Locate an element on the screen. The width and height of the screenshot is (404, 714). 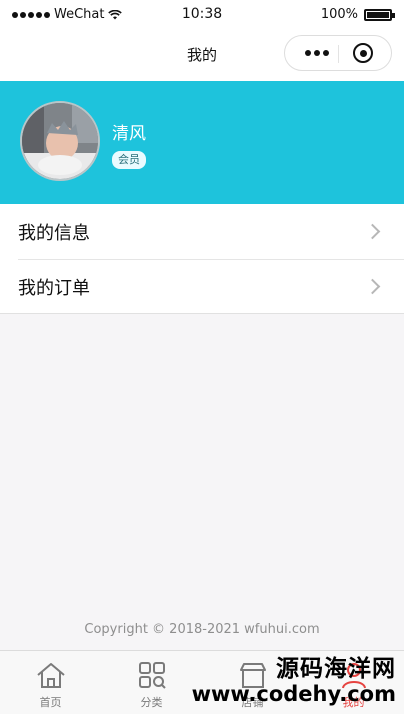
tab-label: 首页 is located at coordinates (50, 702).